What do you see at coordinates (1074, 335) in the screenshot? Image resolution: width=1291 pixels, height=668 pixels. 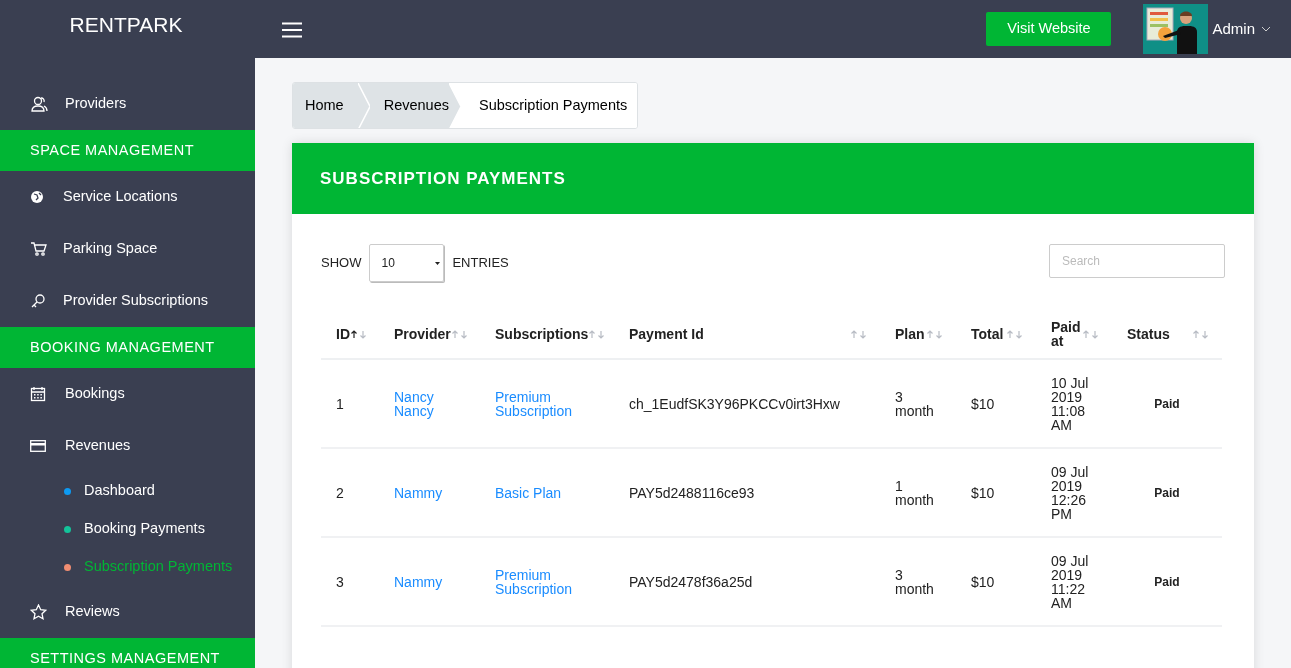 I see `column-header: Paid at` at bounding box center [1074, 335].